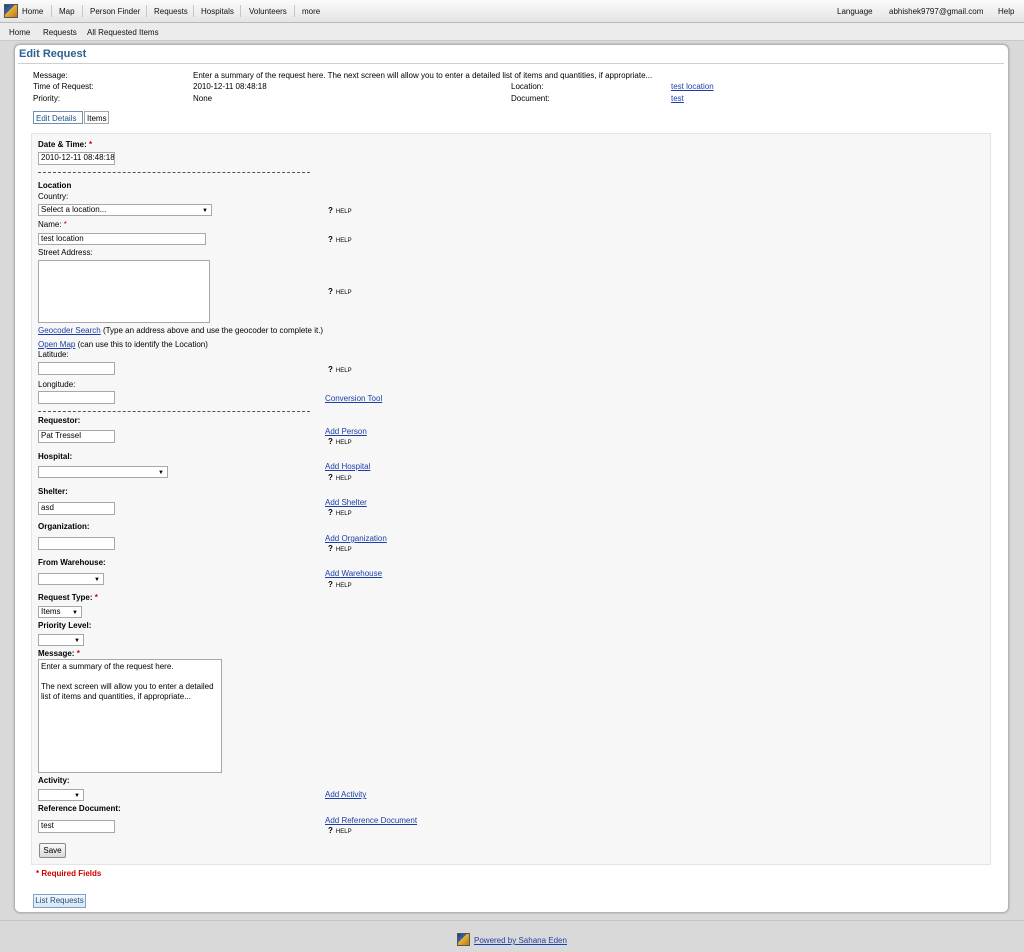 The width and height of the screenshot is (1024, 952). What do you see at coordinates (76, 543) in the screenshot?
I see `organization-input` at bounding box center [76, 543].